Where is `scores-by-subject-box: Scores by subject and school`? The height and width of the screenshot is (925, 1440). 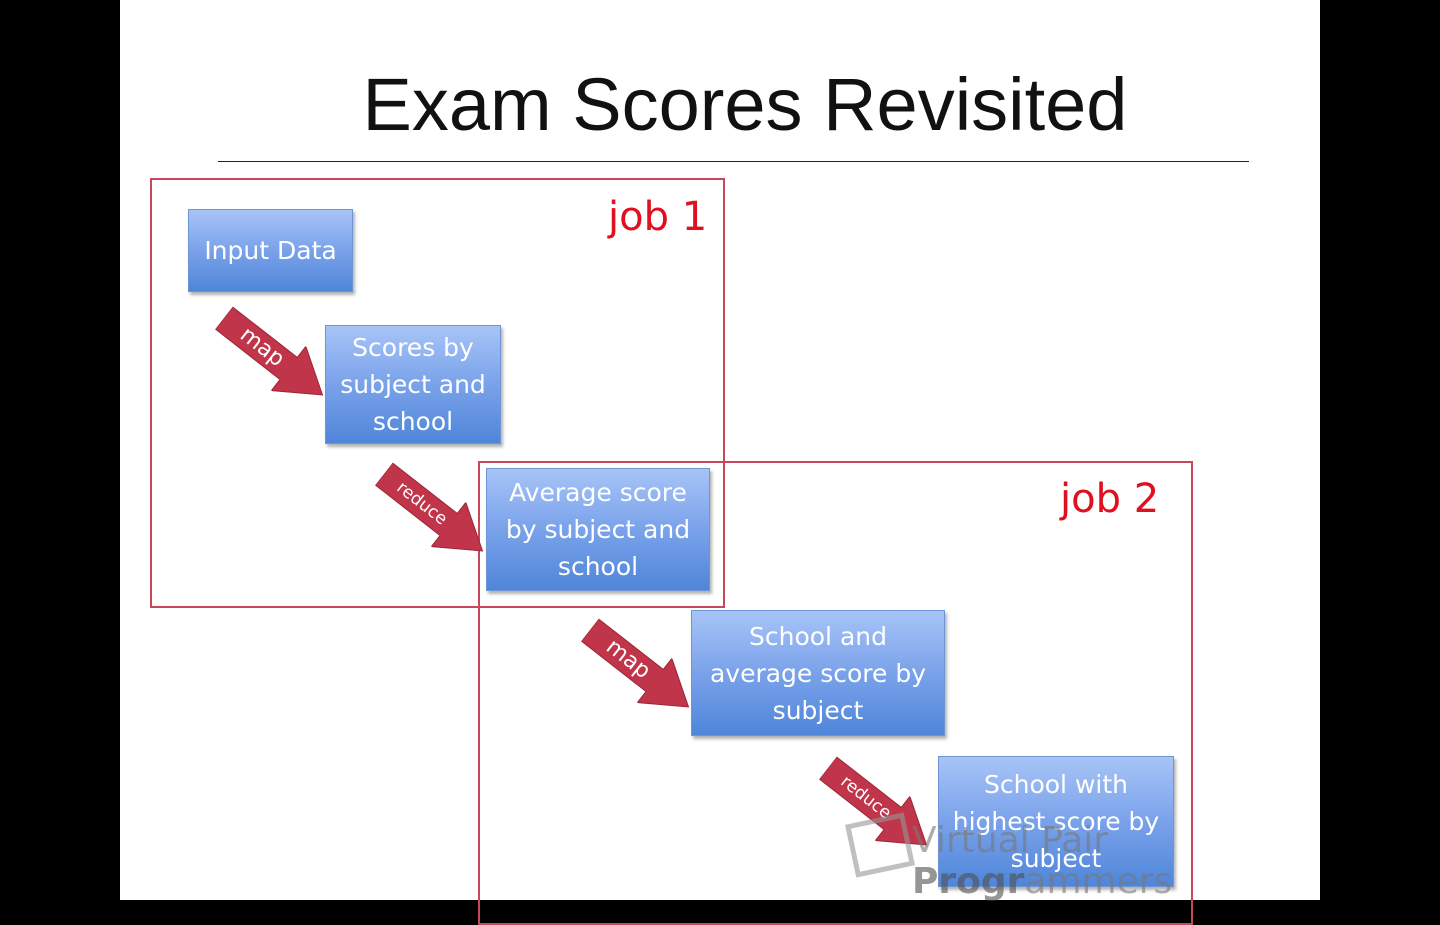 scores-by-subject-box: Scores by subject and school is located at coordinates (413, 384).